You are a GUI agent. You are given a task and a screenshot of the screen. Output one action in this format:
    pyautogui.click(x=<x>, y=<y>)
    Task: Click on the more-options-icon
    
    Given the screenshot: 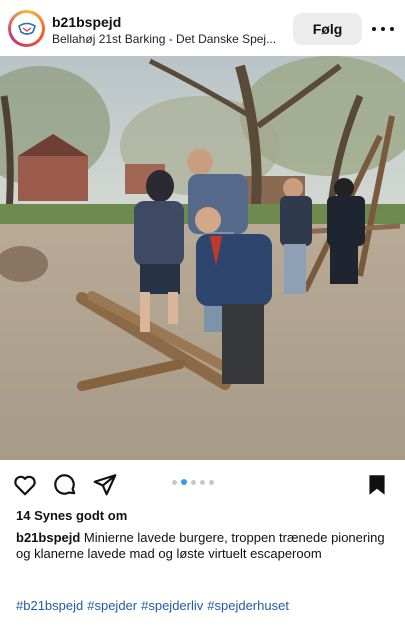 What is the action you would take?
    pyautogui.click(x=383, y=29)
    